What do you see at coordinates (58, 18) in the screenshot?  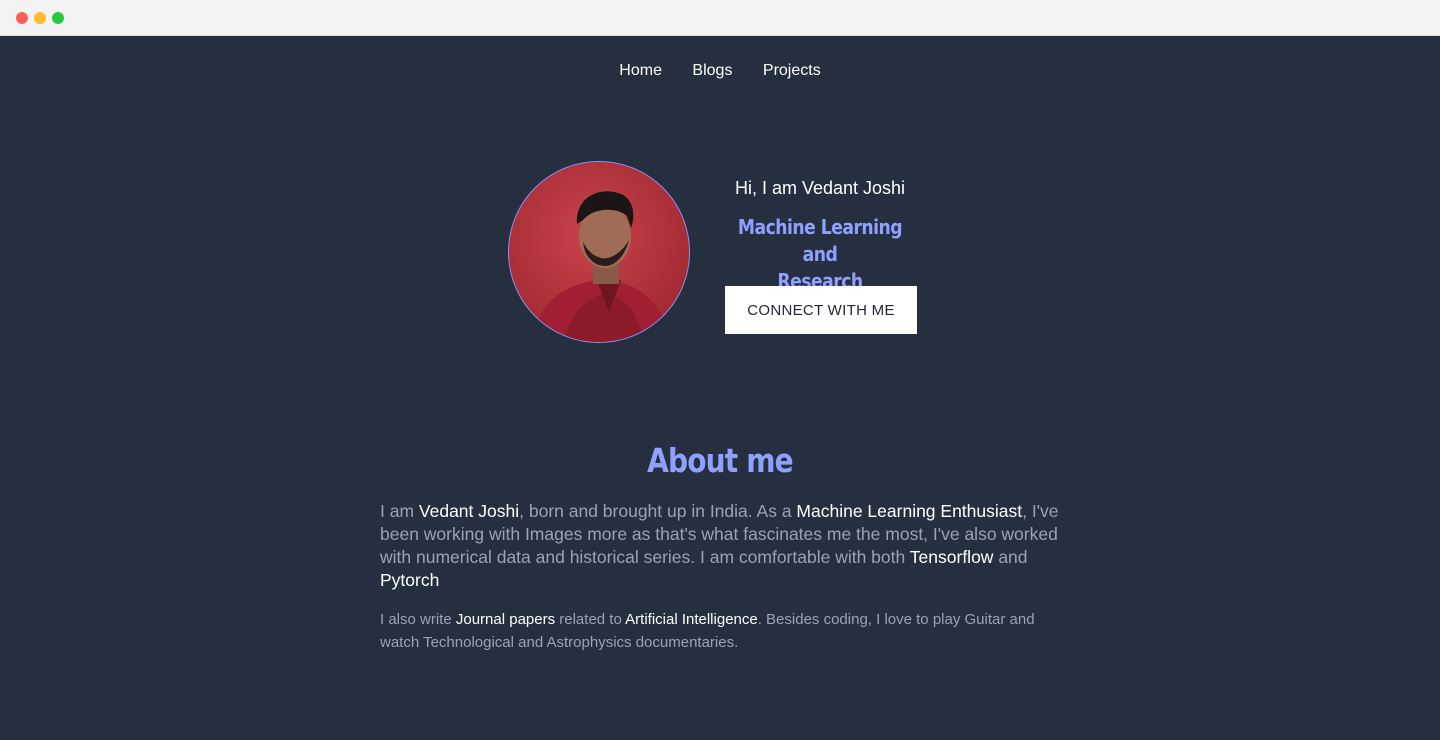 I see `maximize-window-button` at bounding box center [58, 18].